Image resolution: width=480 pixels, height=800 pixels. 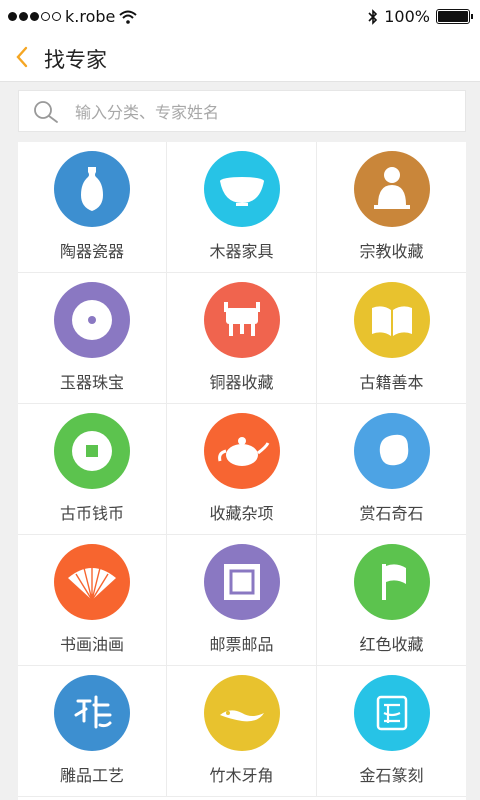 I want to click on signal-icon, so click(x=34, y=16).